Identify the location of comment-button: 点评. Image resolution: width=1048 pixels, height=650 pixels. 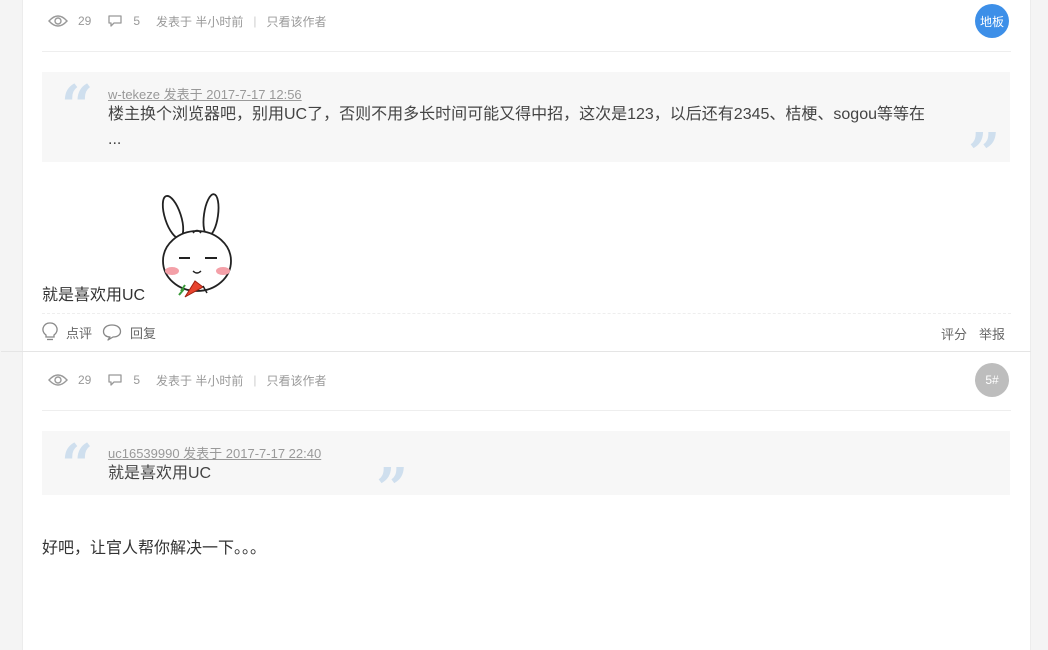
(67, 332).